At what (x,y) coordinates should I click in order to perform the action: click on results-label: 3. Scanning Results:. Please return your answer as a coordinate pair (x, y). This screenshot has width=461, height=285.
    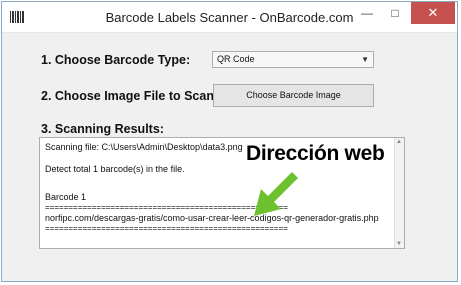
    Looking at the image, I should click on (102, 129).